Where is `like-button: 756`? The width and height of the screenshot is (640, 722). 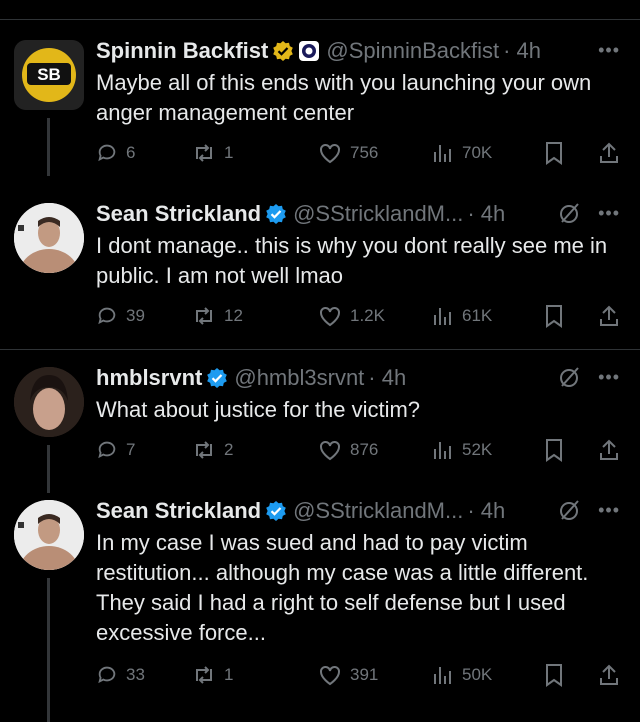
like-button: 756 is located at coordinates (348, 153).